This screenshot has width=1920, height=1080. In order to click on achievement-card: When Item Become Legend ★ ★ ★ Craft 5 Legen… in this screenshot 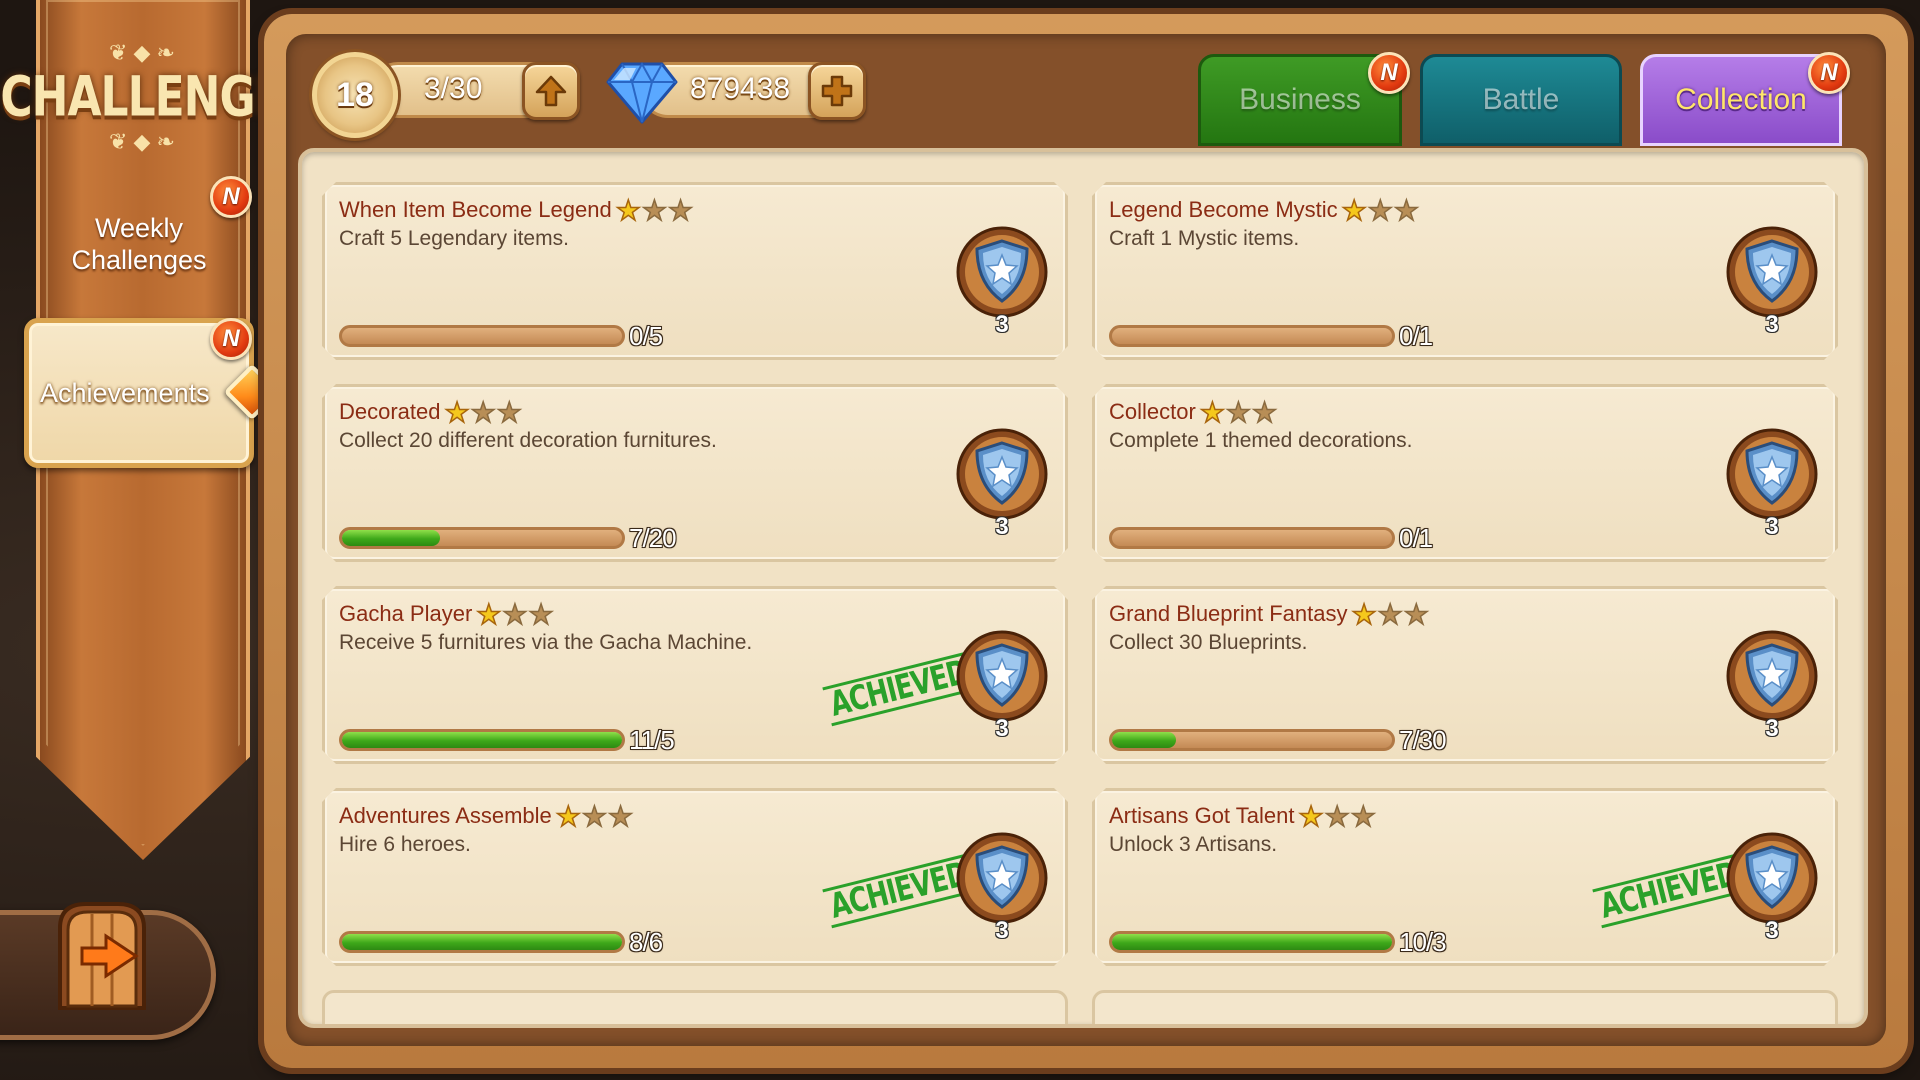, I will do `click(695, 271)`.